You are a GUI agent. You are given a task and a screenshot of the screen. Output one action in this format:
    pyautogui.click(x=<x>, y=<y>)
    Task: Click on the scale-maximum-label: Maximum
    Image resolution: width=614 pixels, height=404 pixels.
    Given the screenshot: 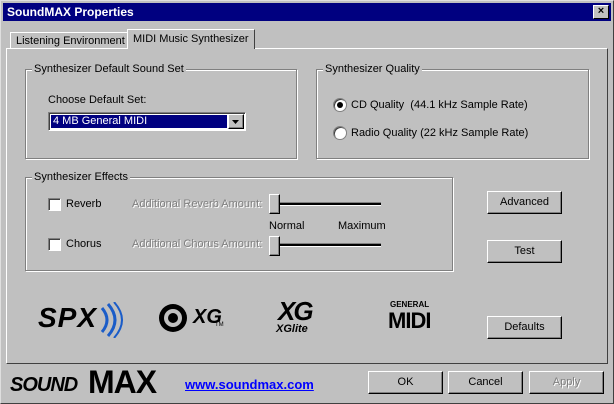 What is the action you would take?
    pyautogui.click(x=362, y=226)
    